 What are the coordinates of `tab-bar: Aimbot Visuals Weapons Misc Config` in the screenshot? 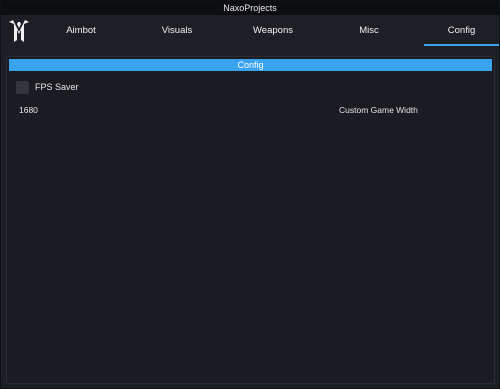 It's located at (250, 31).